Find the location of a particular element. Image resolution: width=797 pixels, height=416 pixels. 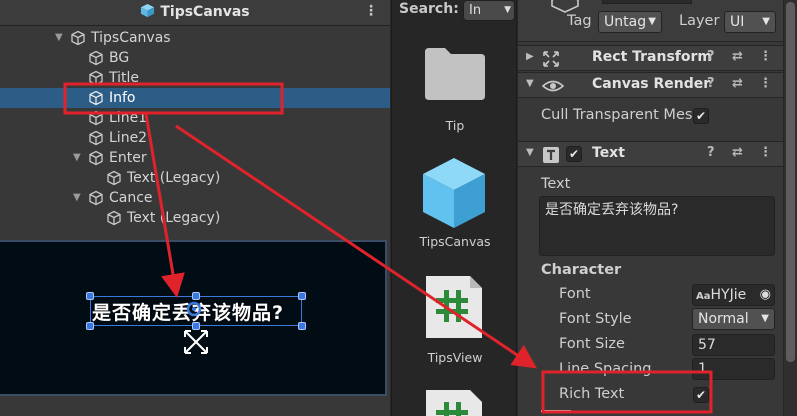

anchor-flower-icon is located at coordinates (196, 342).